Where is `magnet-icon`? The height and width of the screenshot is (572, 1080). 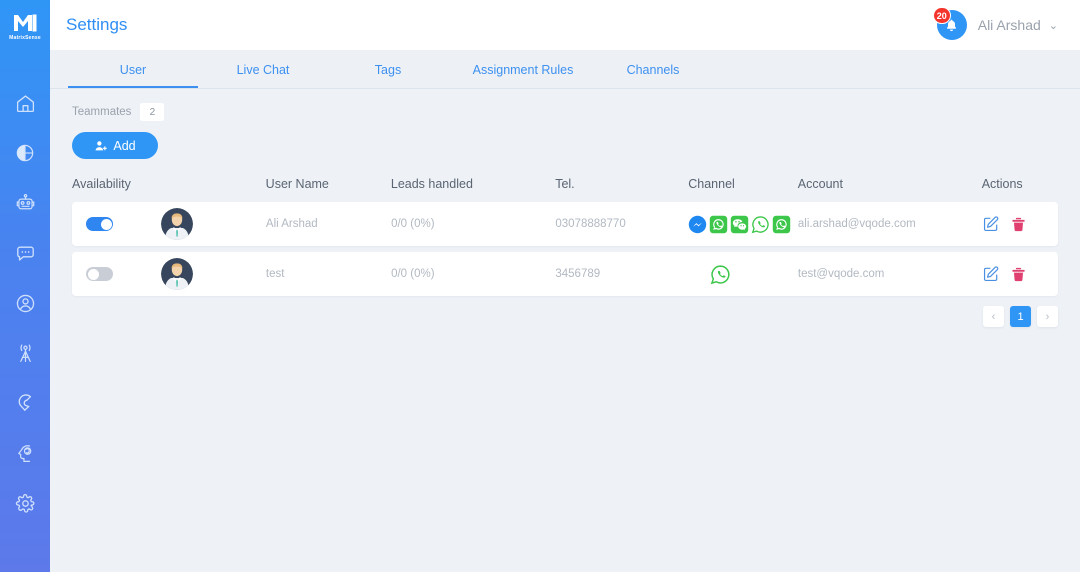 magnet-icon is located at coordinates (24, 402).